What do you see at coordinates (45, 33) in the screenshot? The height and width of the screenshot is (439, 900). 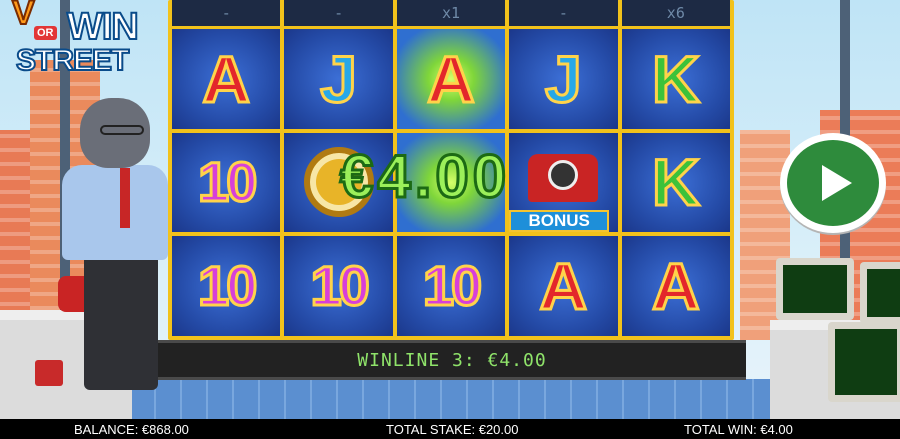 I see `logo-or: OR` at bounding box center [45, 33].